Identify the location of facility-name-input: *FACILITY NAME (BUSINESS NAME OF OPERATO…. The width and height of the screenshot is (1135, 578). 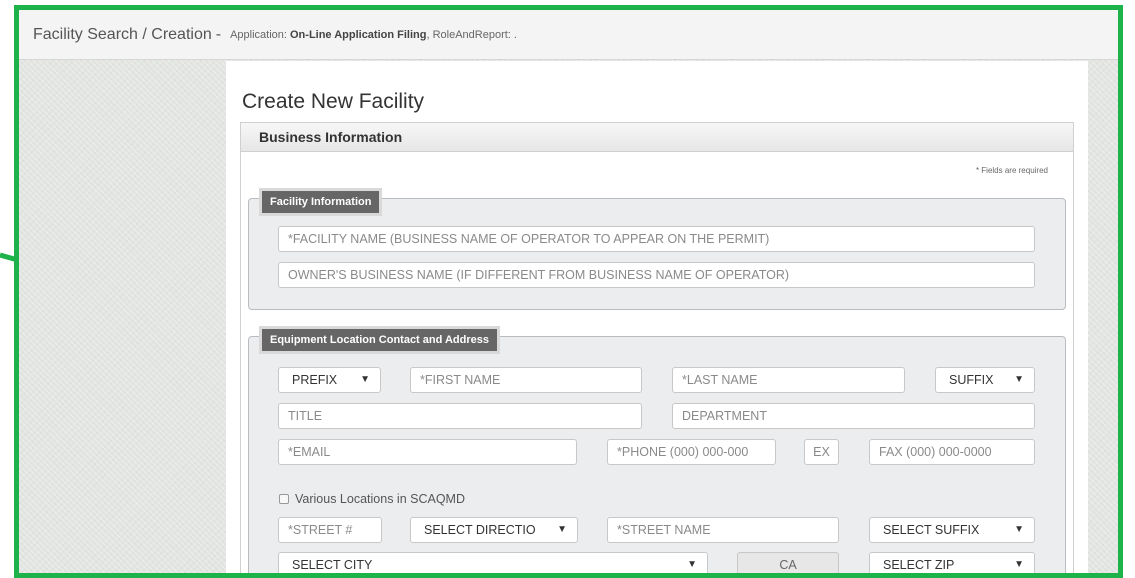
(656, 239).